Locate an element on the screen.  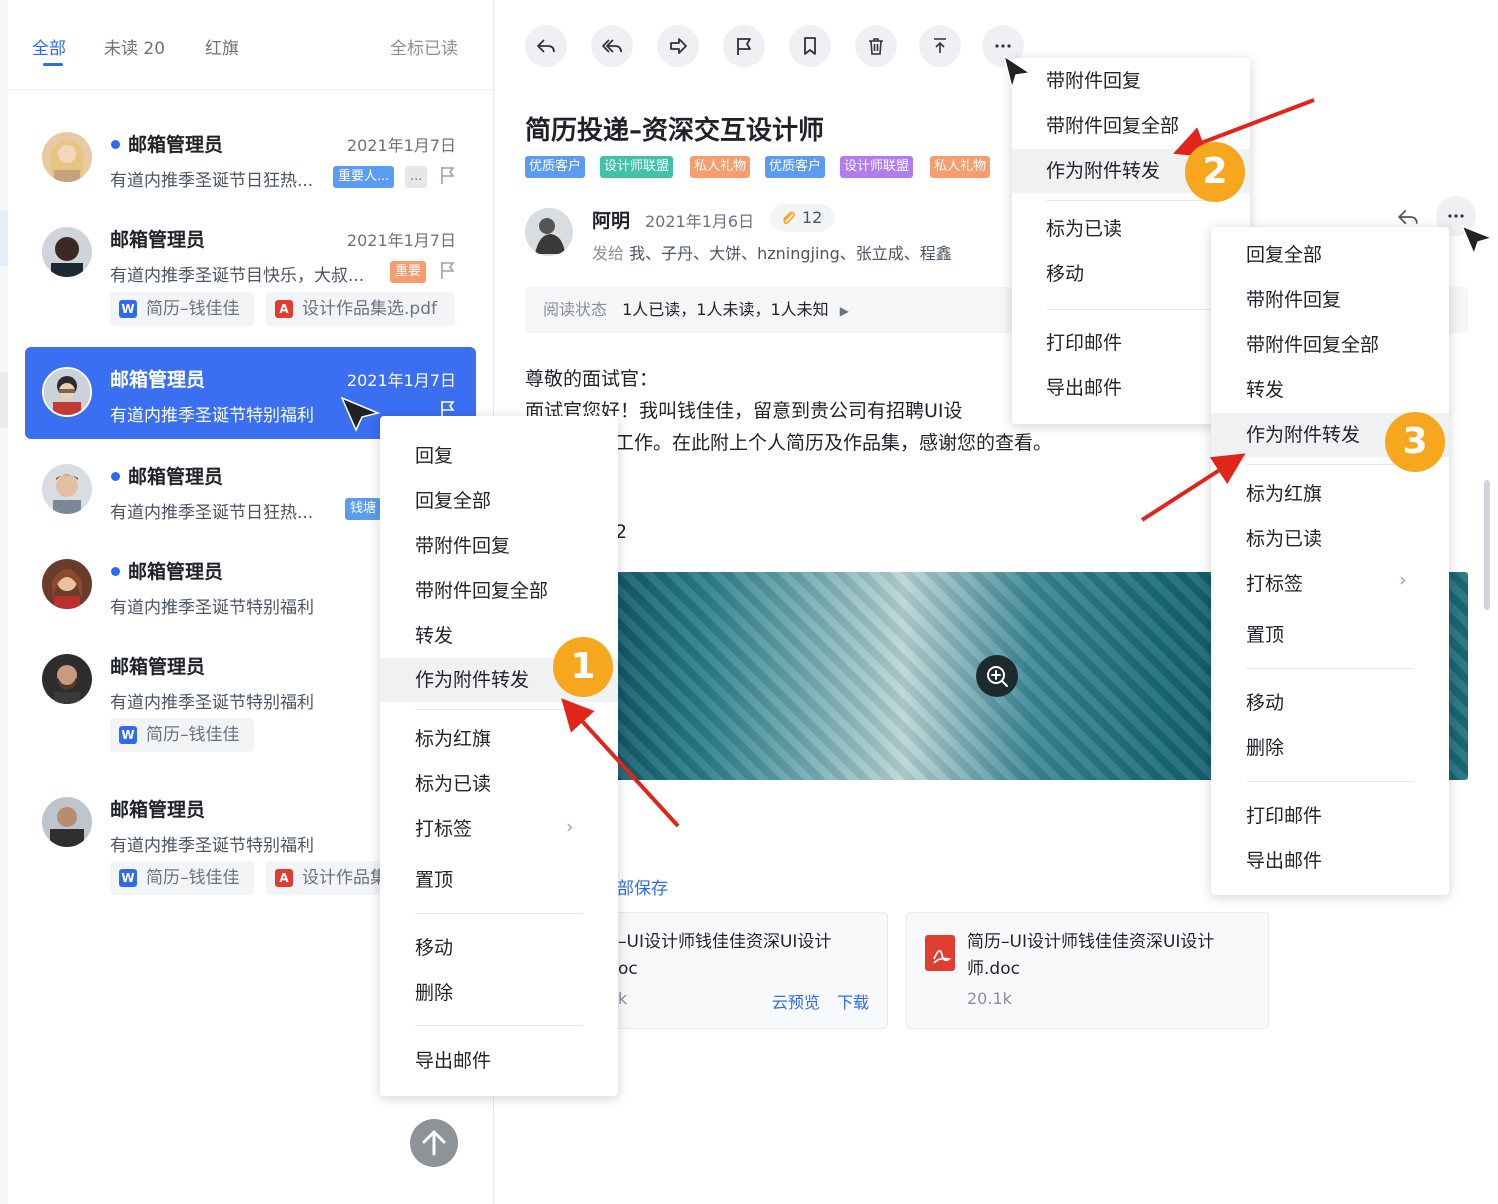
step-badge-3: 3 is located at coordinates (1415, 442).